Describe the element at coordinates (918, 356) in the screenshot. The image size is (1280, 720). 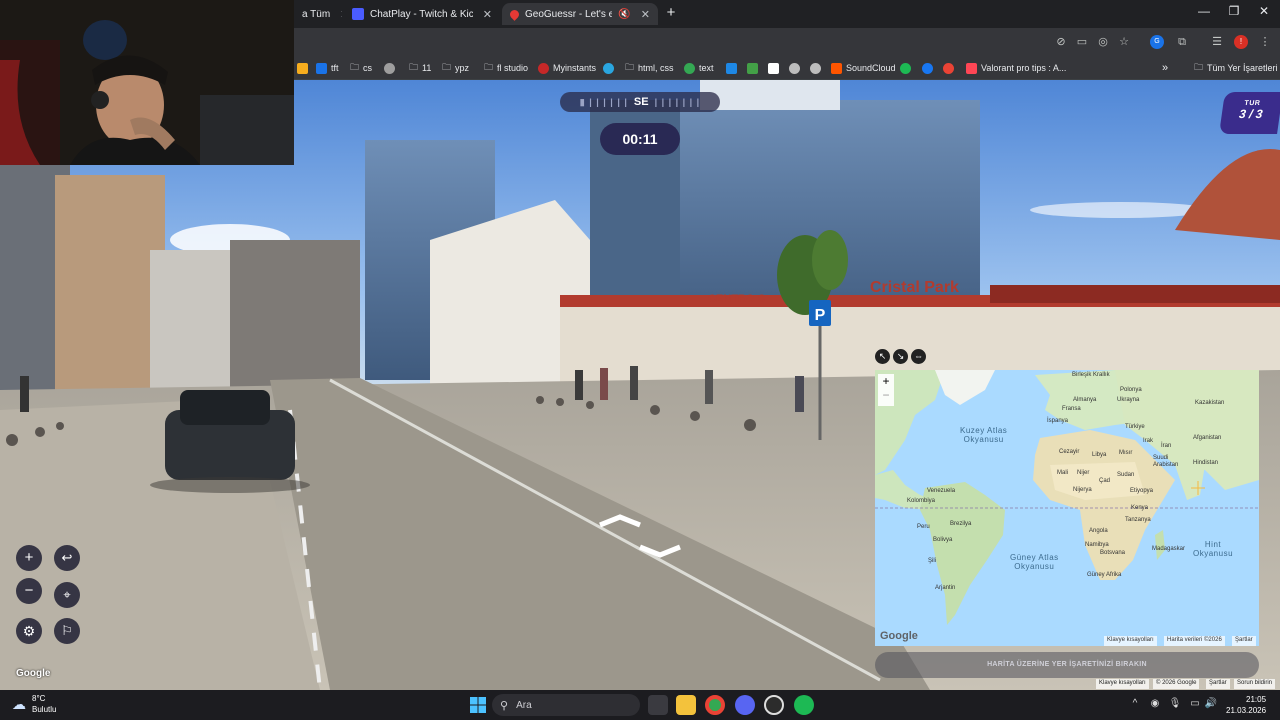
I see `map-pin-icon: ⇔` at that location.